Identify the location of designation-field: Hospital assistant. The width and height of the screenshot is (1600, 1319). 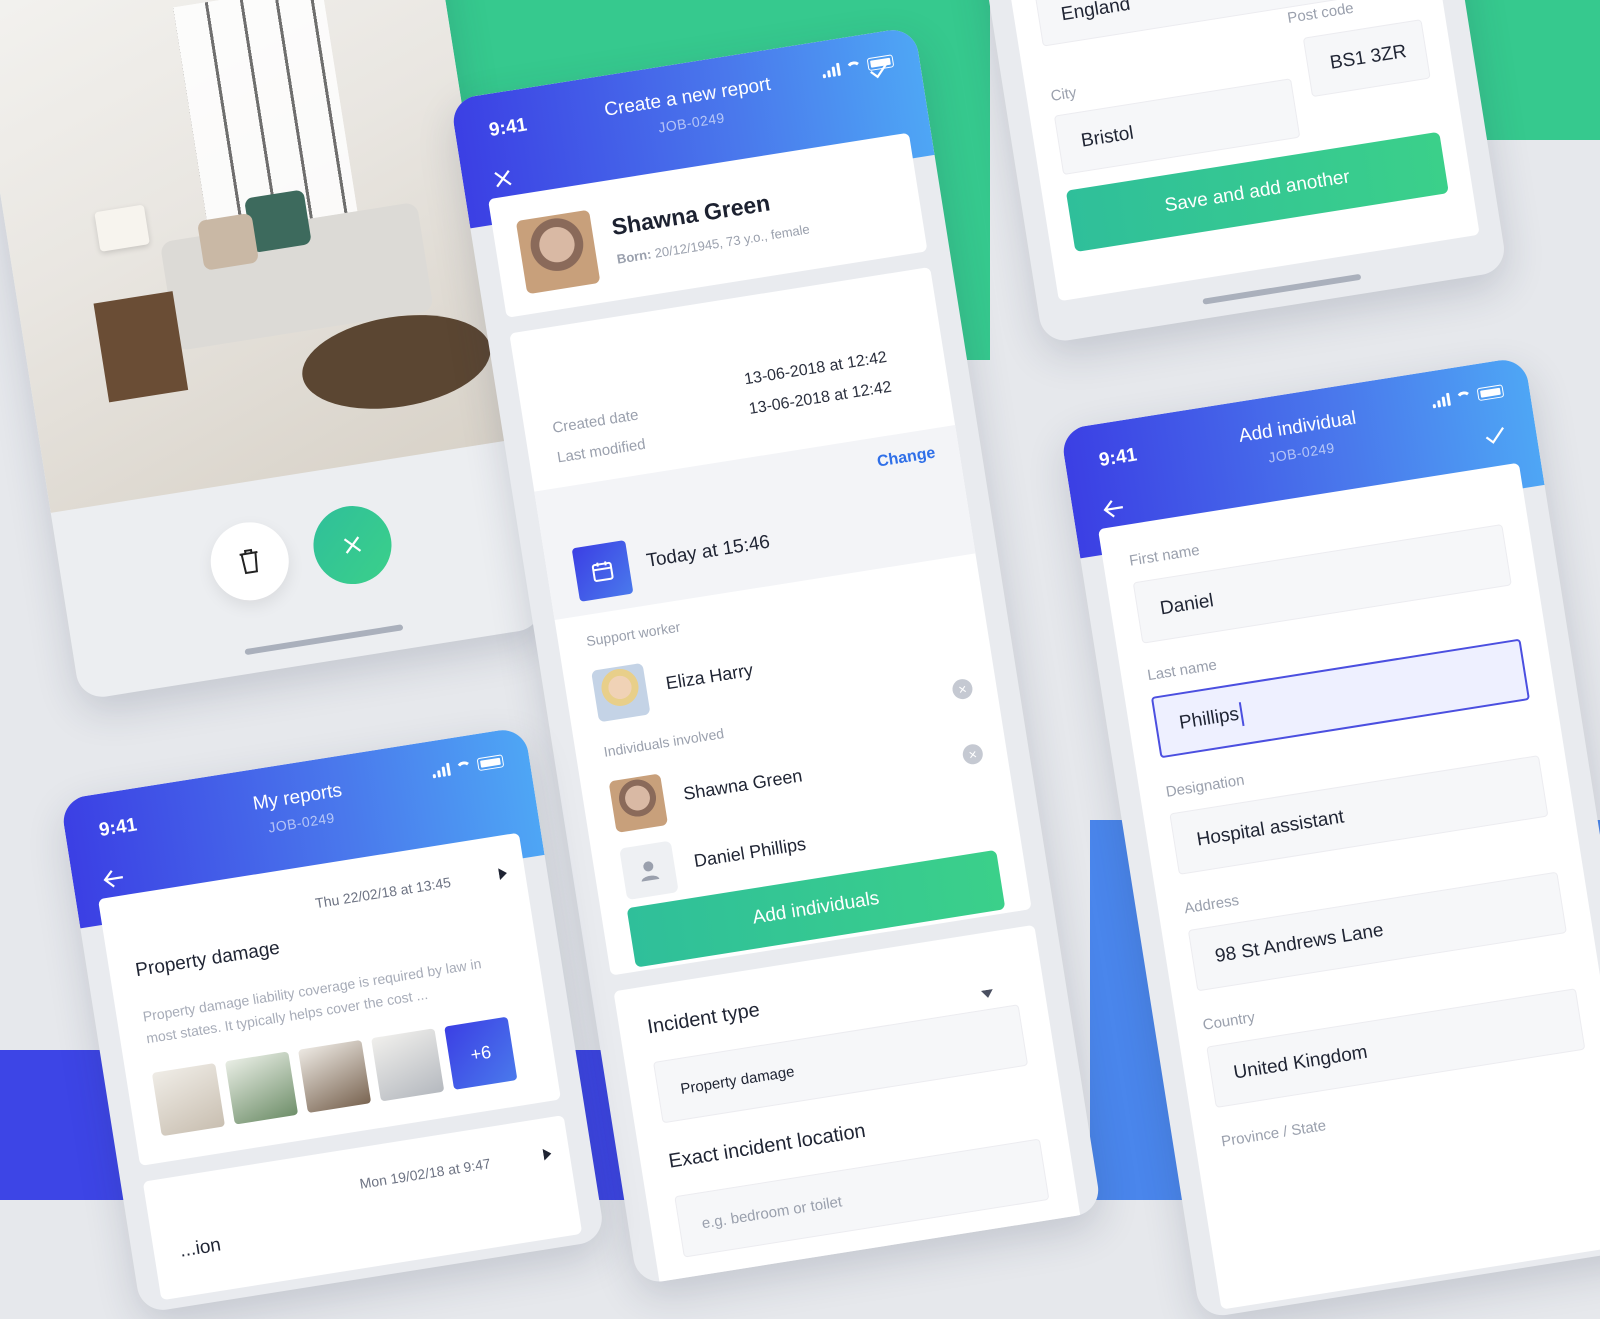
(1359, 815).